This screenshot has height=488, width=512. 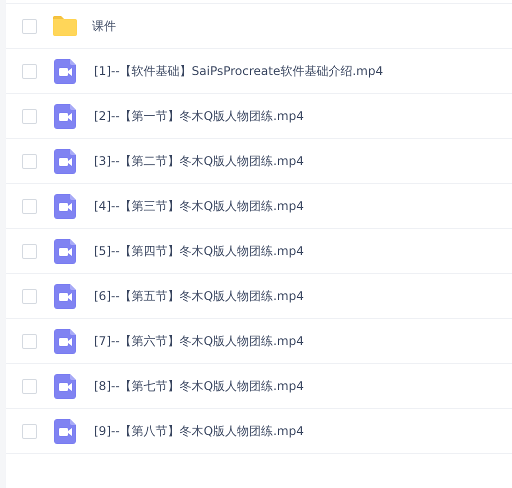 I want to click on file-name: [1]--【软件基础】SaiPsProcreate软件基础介绍.mp4, so click(x=239, y=71).